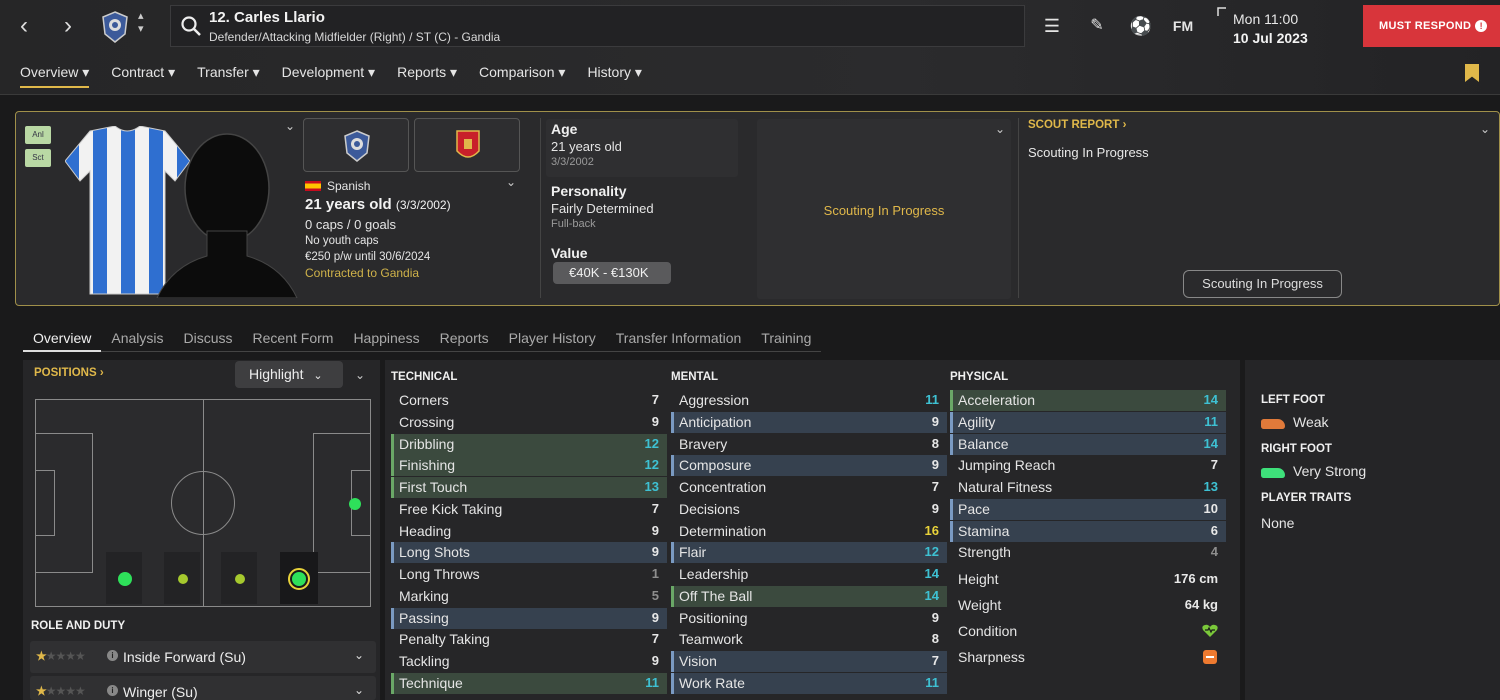 The width and height of the screenshot is (1500, 700). Describe the element at coordinates (203, 688) in the screenshot. I see `role-row-winger: ★★★★★ i Winger (Su) ⌄` at that location.